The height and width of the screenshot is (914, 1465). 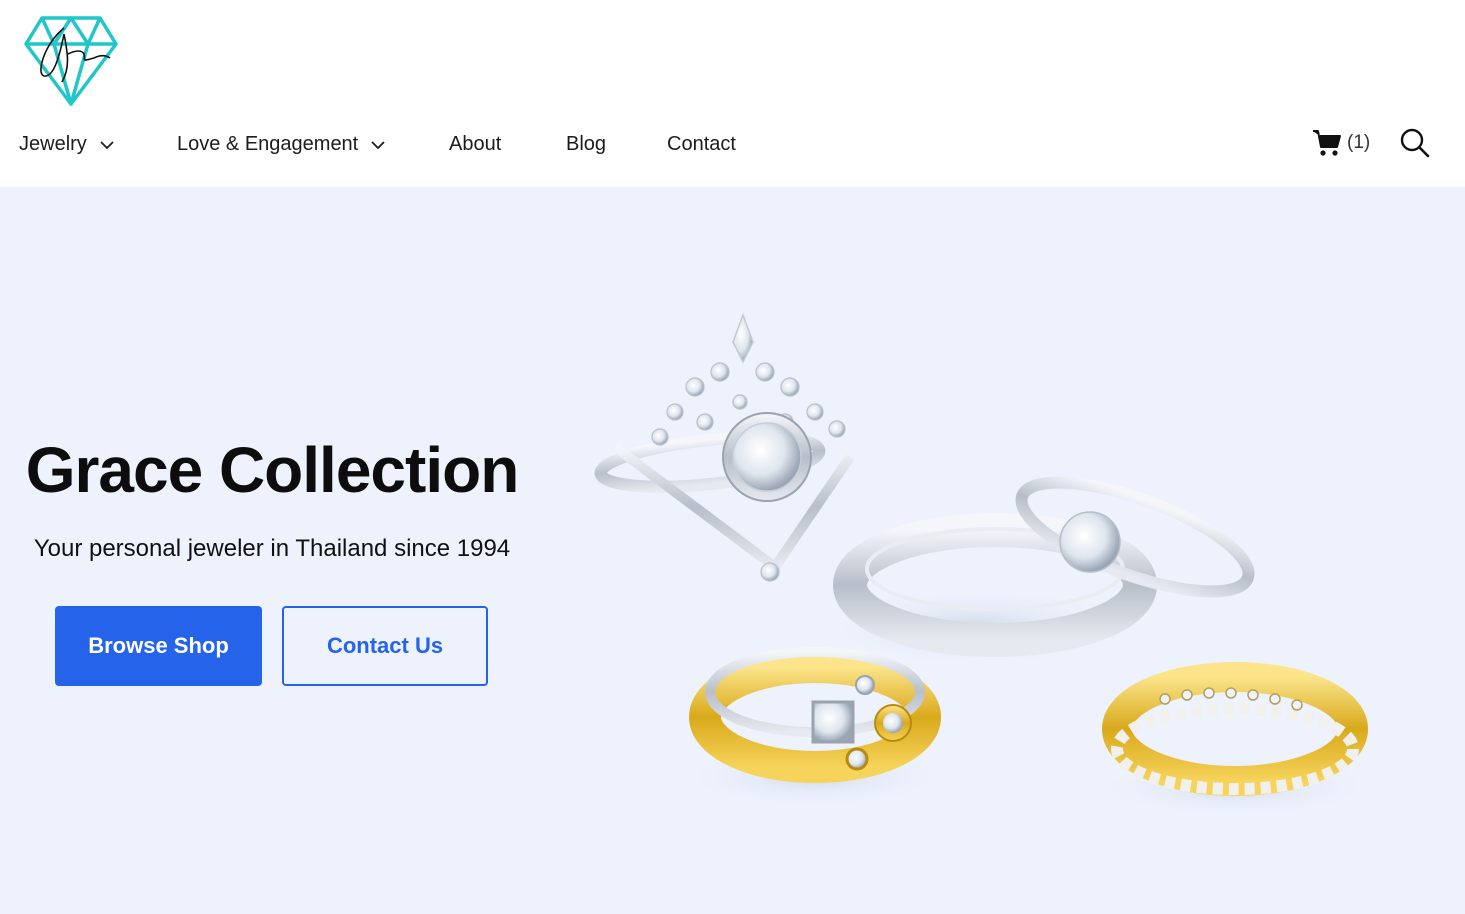 I want to click on cart-icon, so click(x=1327, y=143).